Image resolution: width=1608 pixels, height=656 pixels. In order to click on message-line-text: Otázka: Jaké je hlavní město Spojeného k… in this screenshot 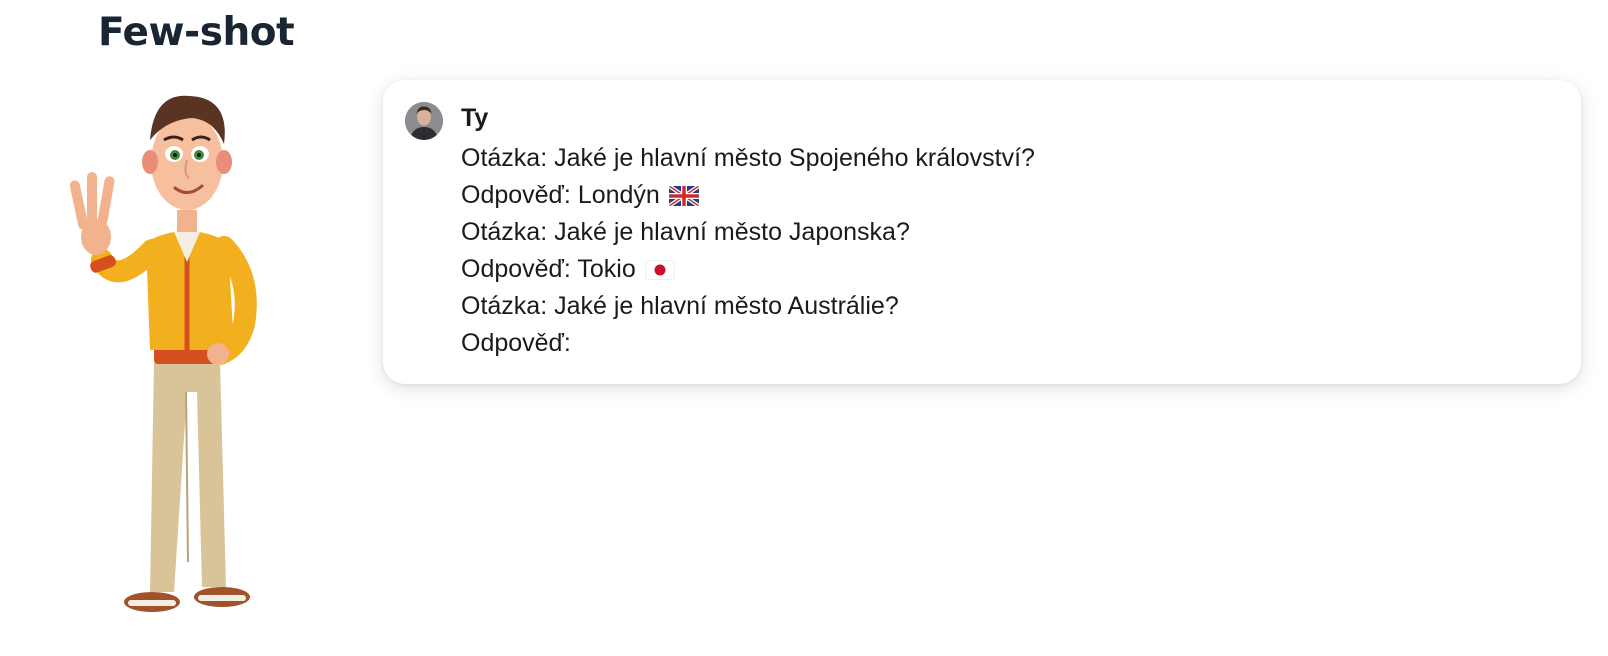, I will do `click(748, 158)`.